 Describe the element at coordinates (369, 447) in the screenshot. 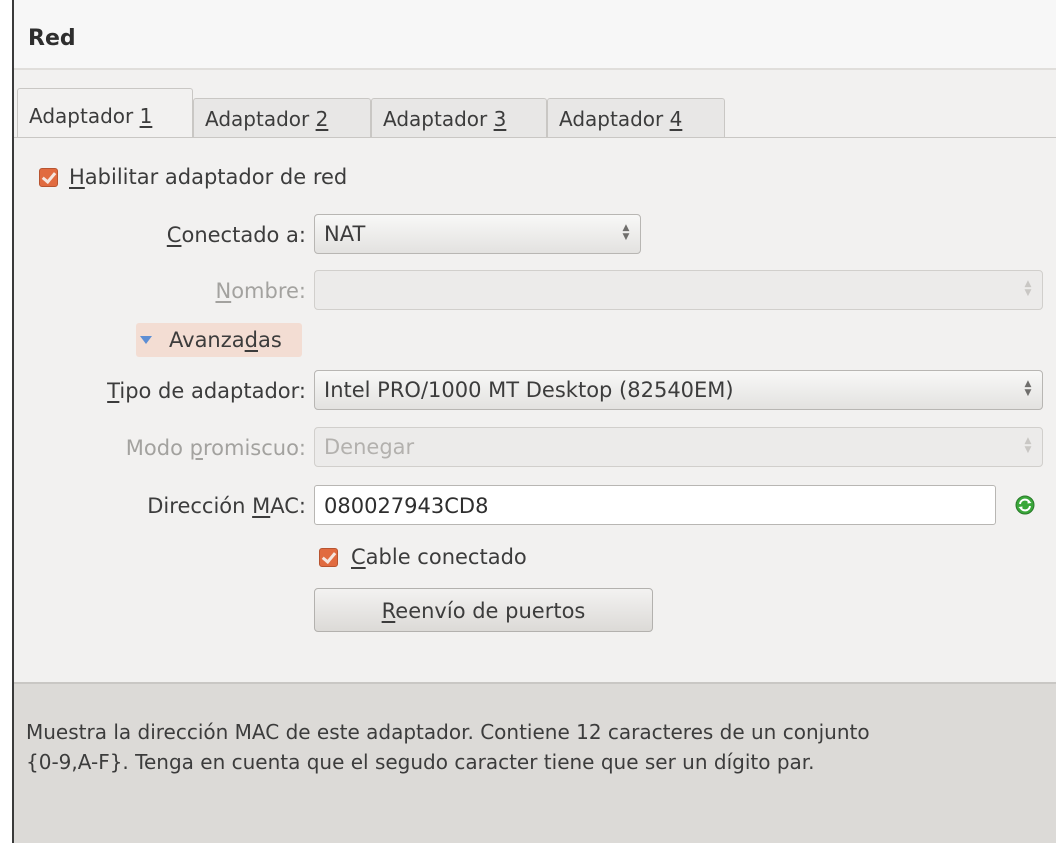

I see `promiscuous-value: Denegar` at that location.